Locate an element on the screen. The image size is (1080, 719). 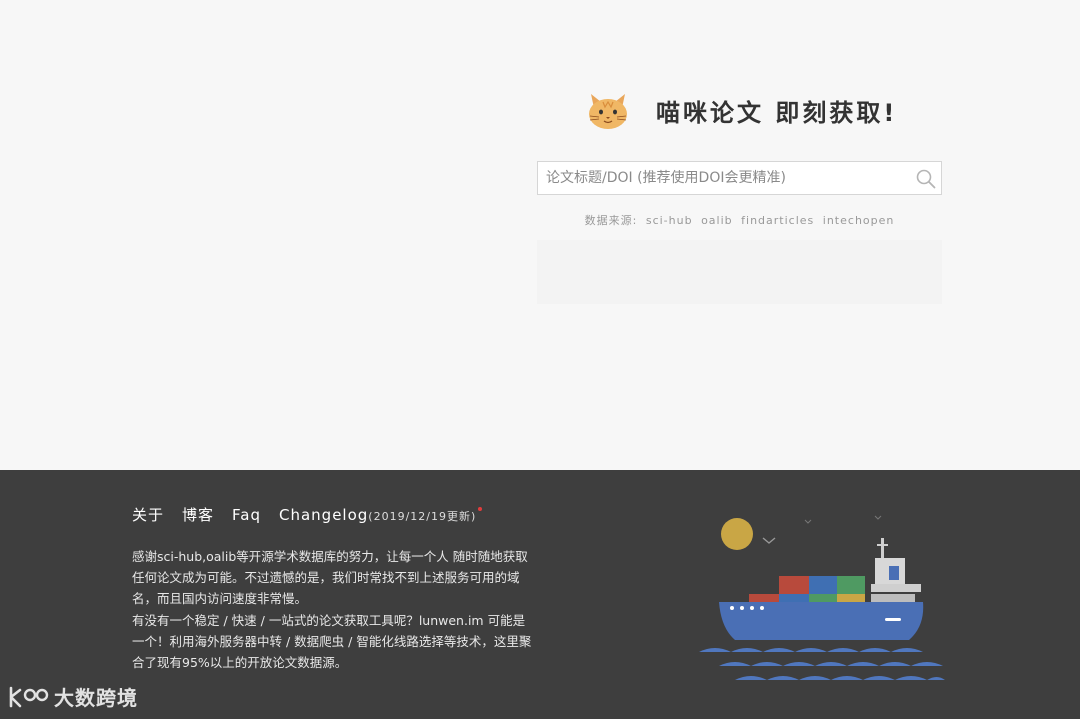
nav-blog-link: 博客 is located at coordinates (198, 514).